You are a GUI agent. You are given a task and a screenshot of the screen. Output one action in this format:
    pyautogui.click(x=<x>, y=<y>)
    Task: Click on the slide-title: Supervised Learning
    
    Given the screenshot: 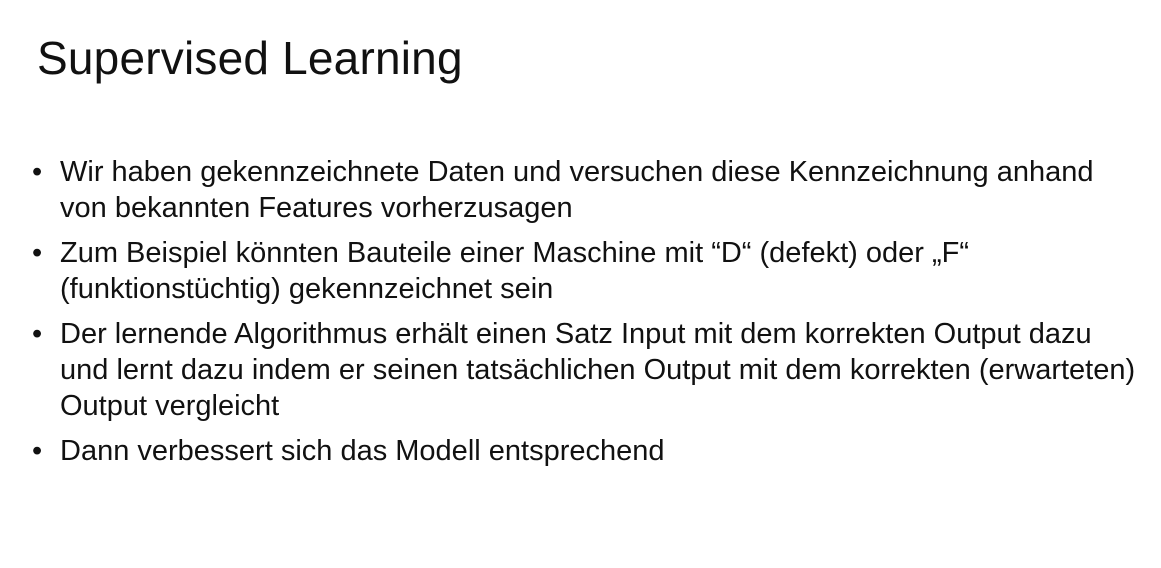 What is the action you would take?
    pyautogui.click(x=250, y=58)
    